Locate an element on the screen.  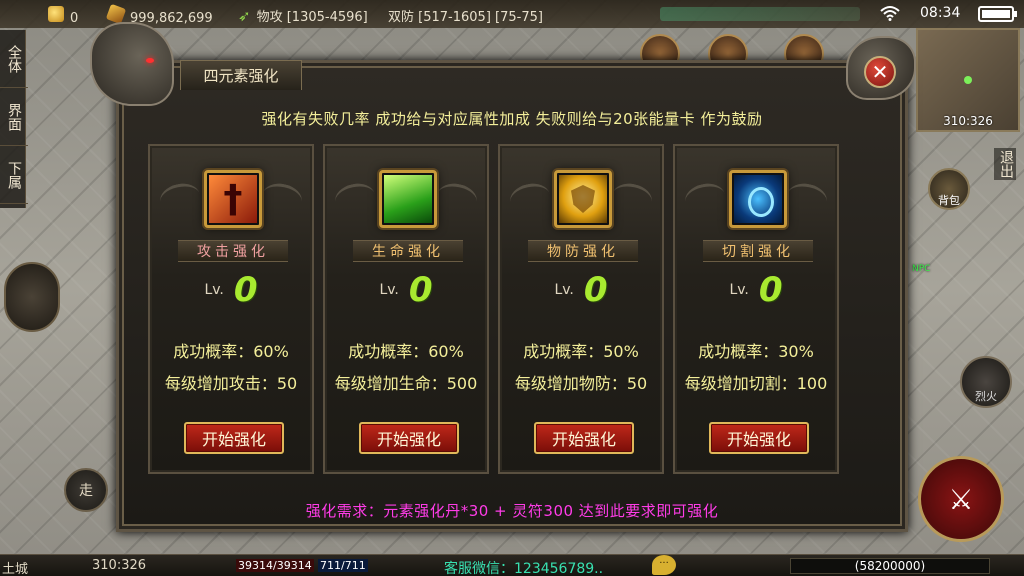
close-icon: ✕ is located at coordinates (880, 72).